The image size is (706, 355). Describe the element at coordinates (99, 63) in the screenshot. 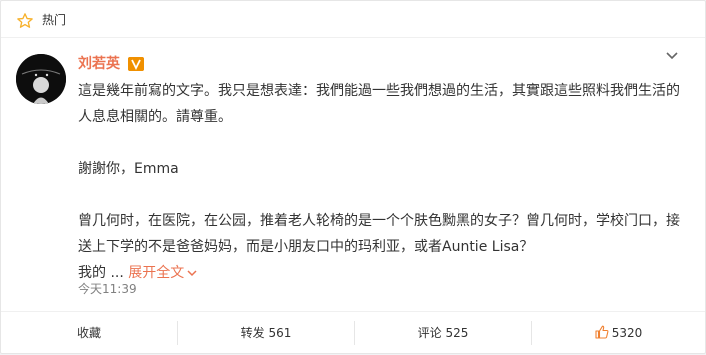

I see `username: 刘若英` at that location.